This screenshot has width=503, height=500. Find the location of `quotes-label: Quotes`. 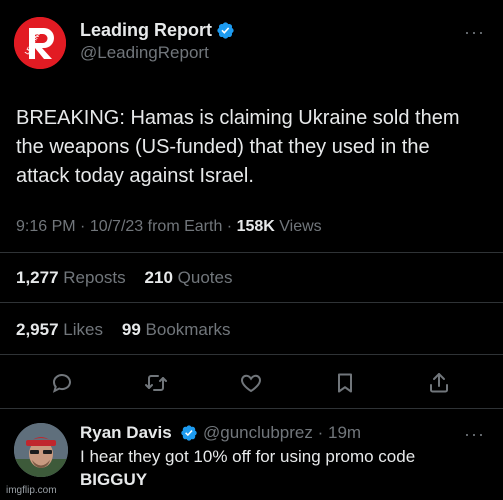

quotes-label: Quotes is located at coordinates (202, 277).